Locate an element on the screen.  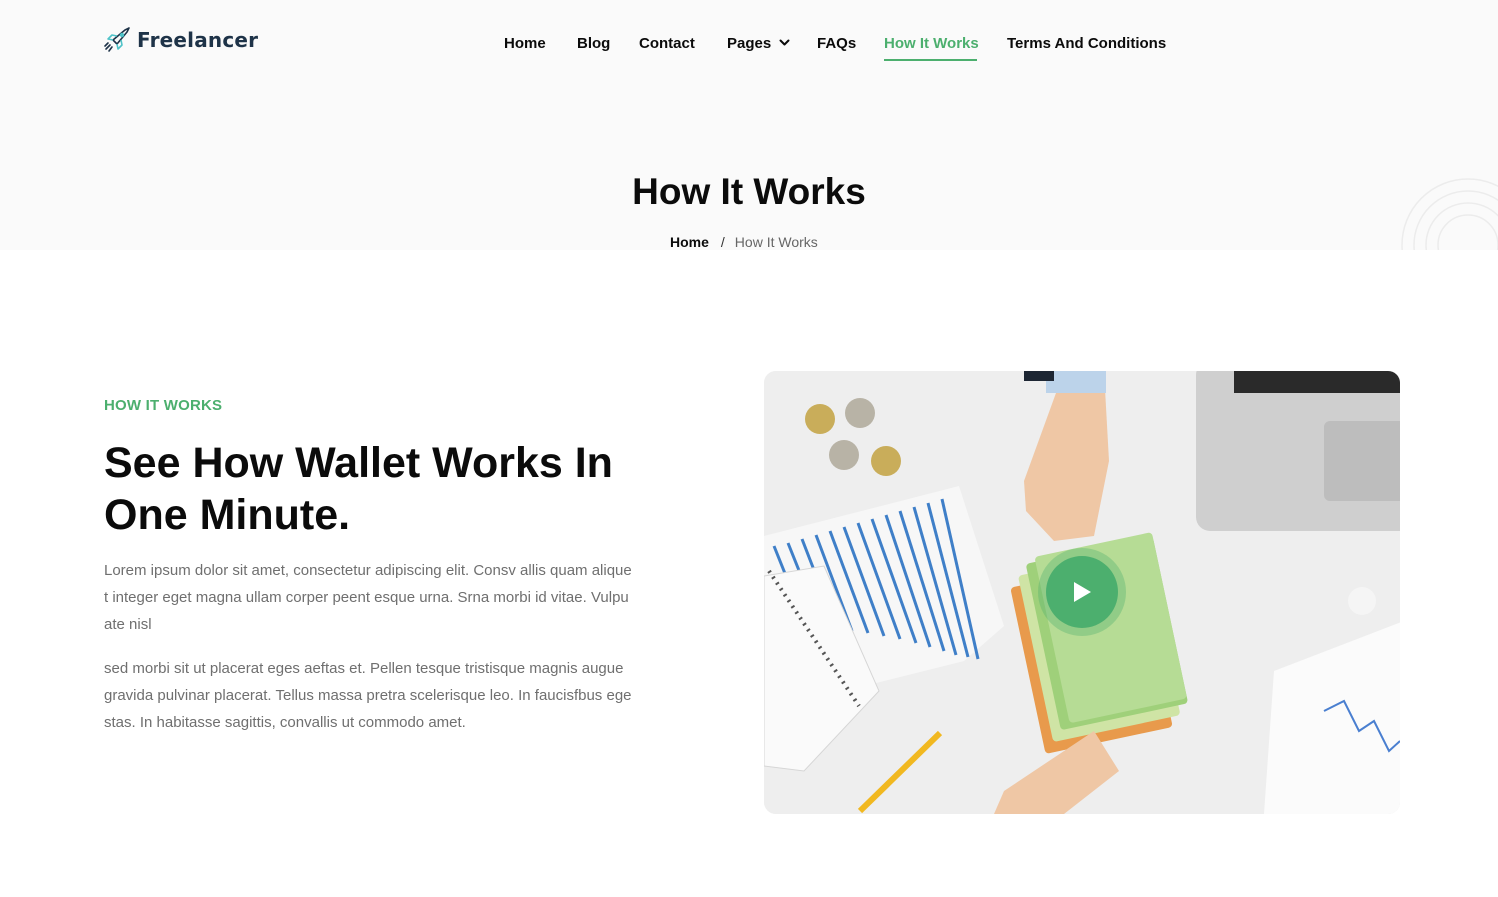
nav-pages-label: Pages is located at coordinates (749, 43).